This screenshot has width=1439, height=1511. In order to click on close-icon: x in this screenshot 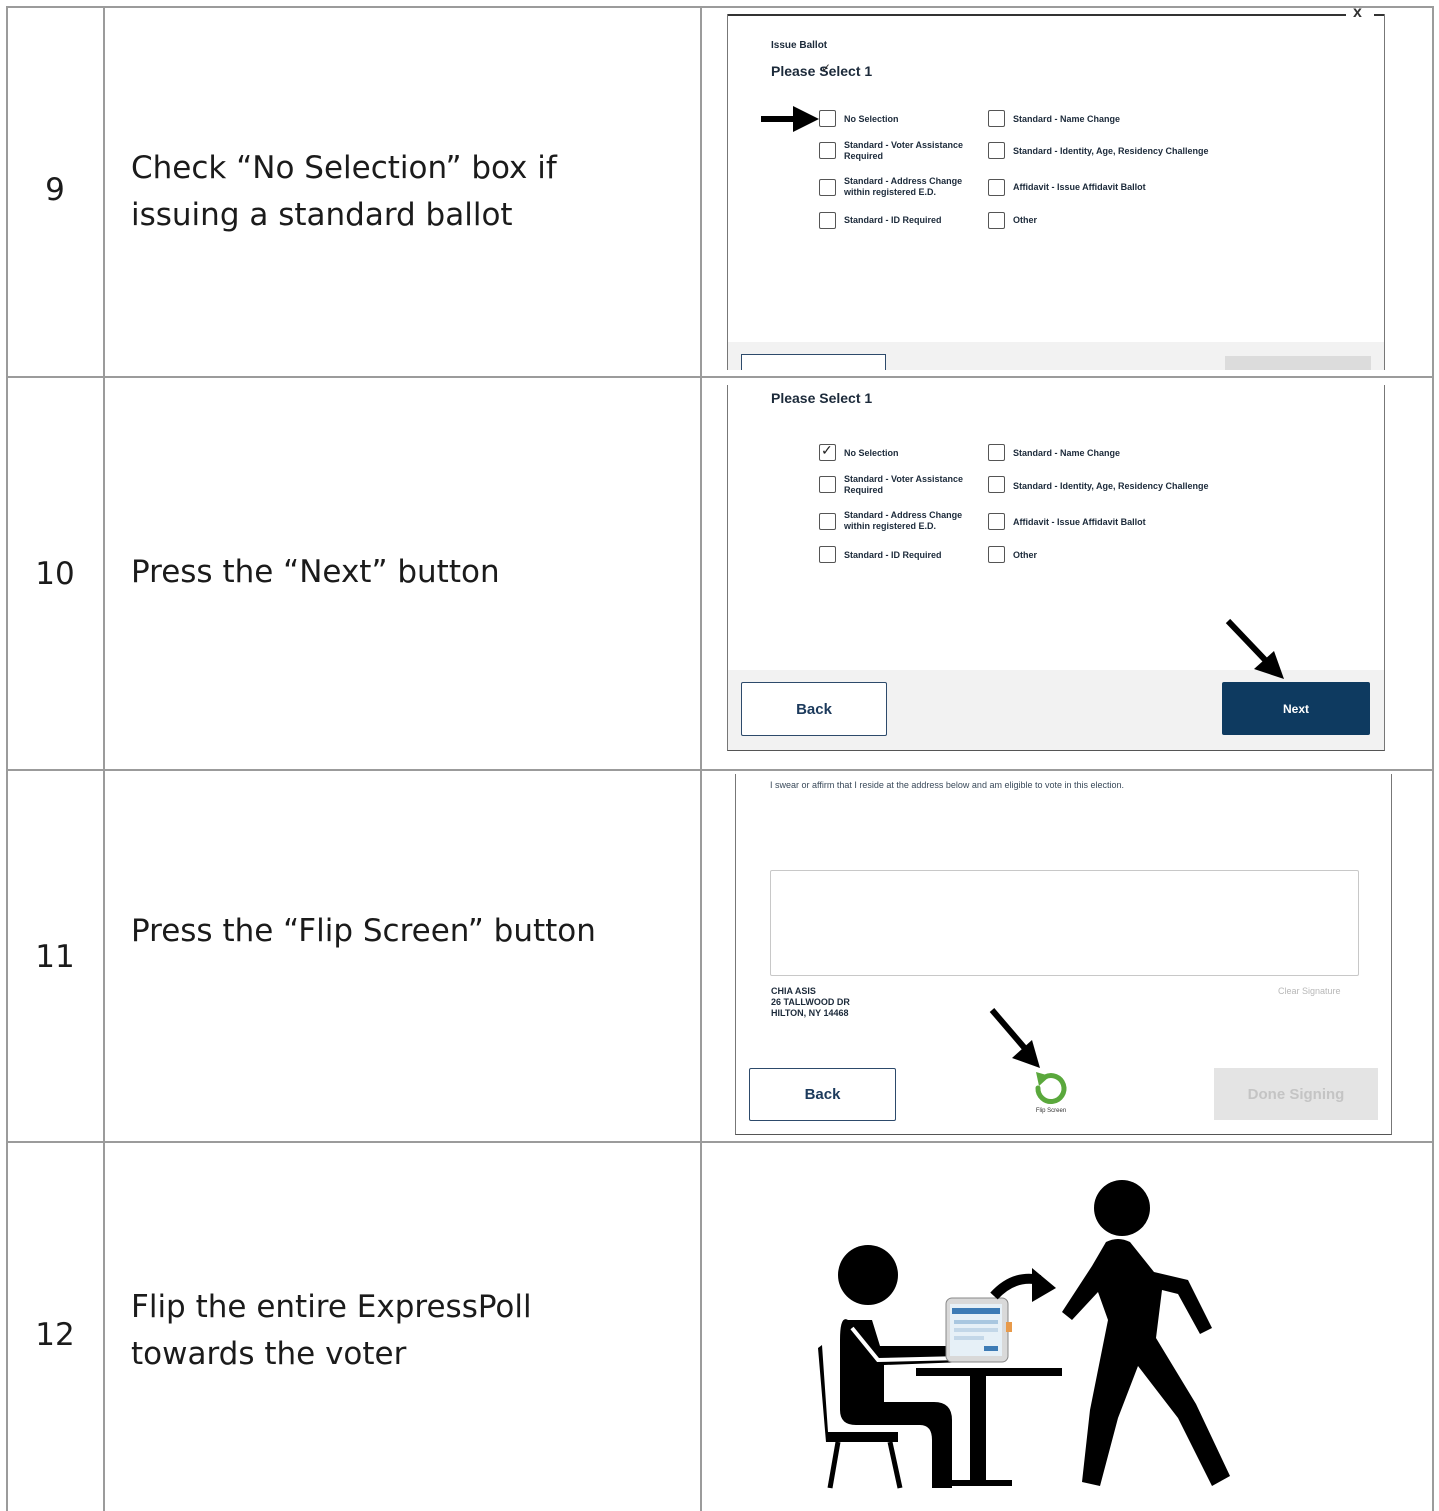, I will do `click(1357, 13)`.